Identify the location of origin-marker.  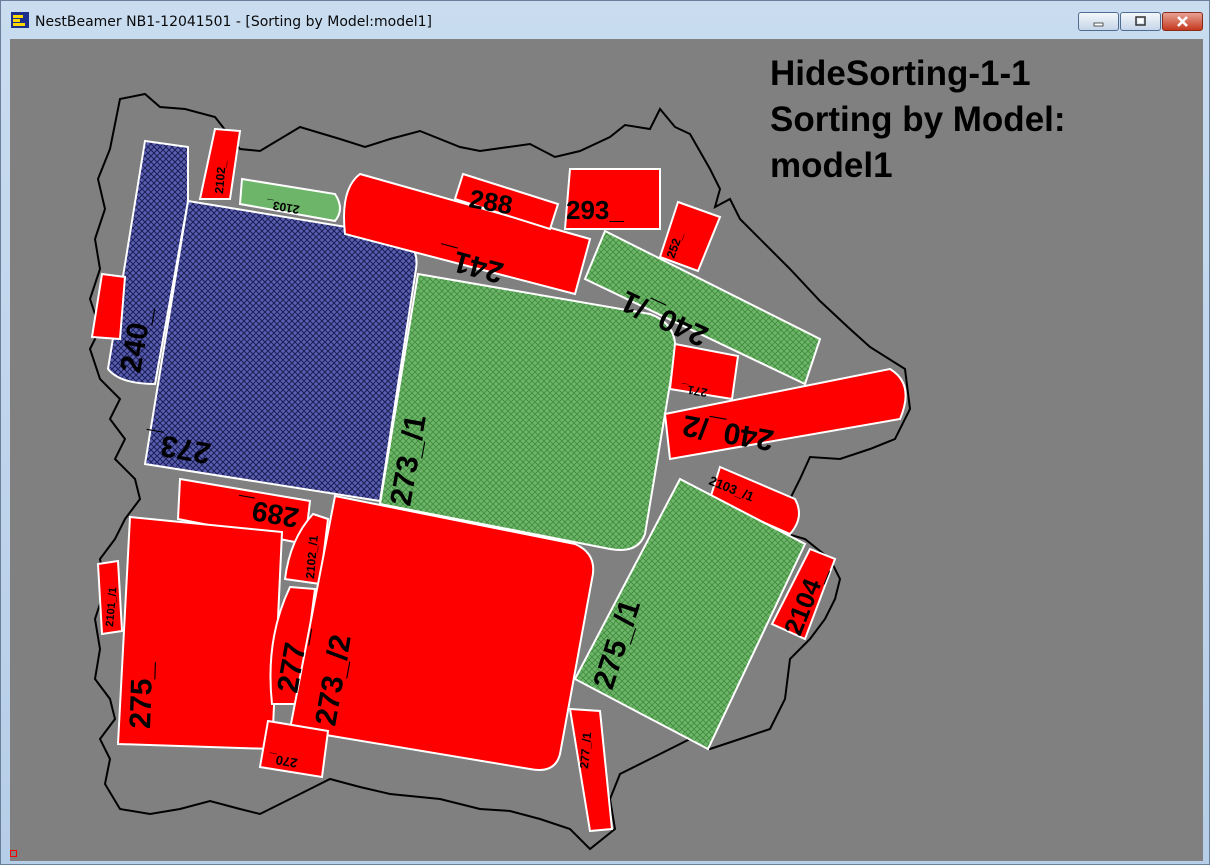
(13, 853).